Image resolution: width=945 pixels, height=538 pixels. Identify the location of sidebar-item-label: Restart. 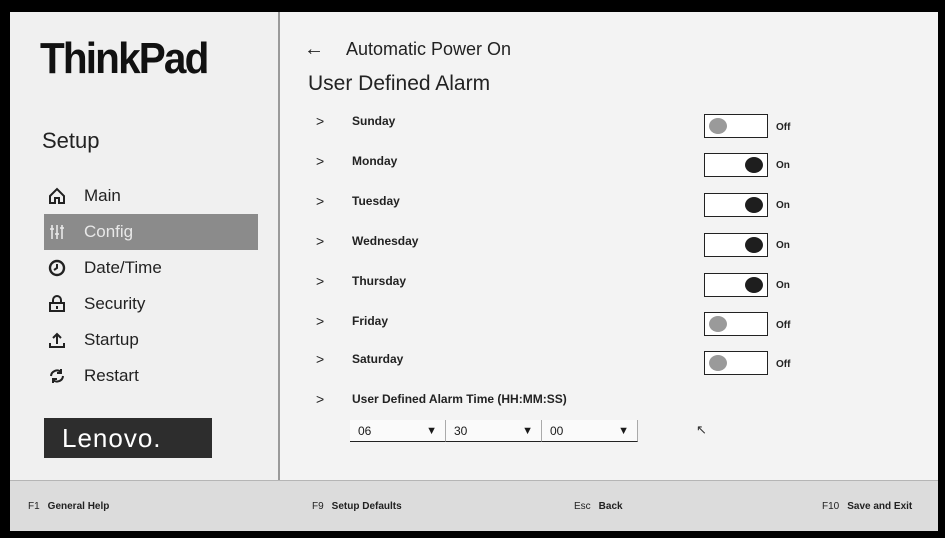
(111, 375).